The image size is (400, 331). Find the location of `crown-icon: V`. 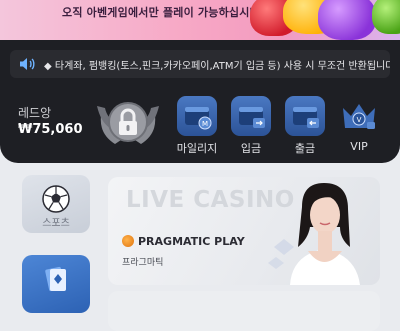

crown-icon: V is located at coordinates (359, 116).